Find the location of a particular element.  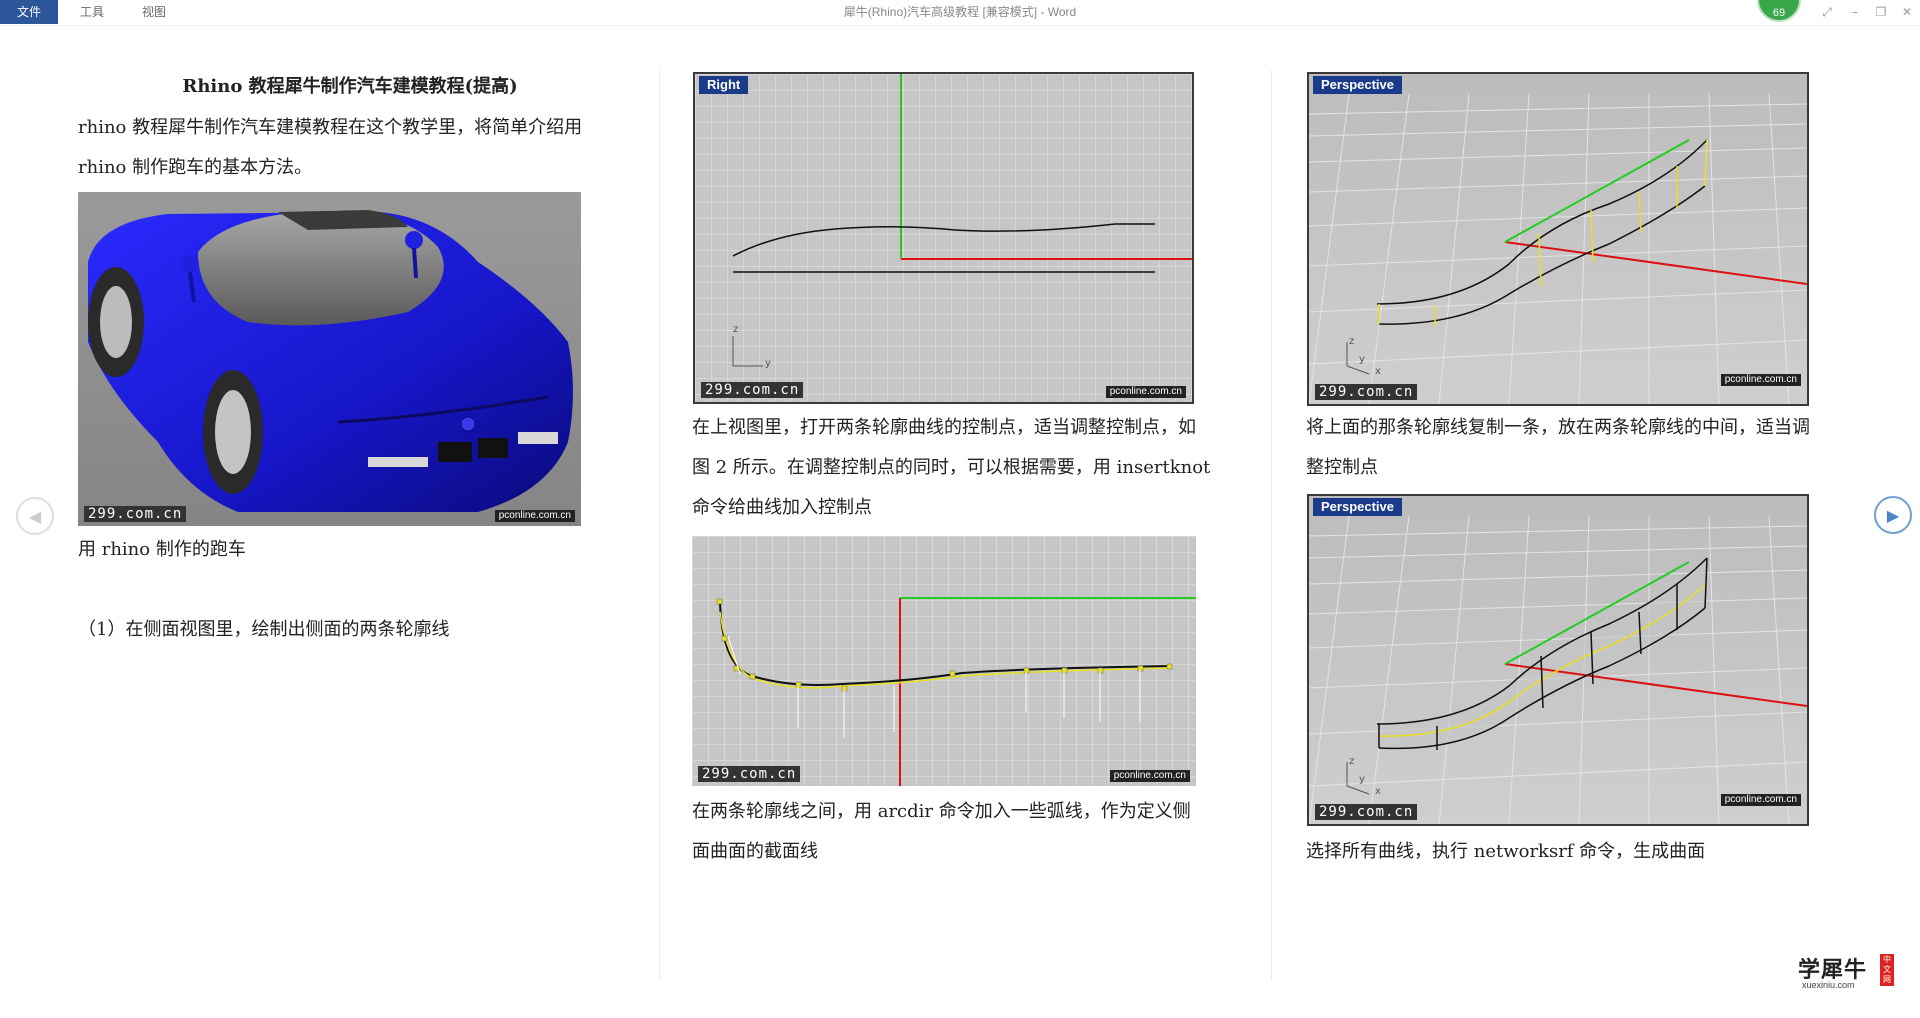

minimize-icon: – is located at coordinates (1855, 12).